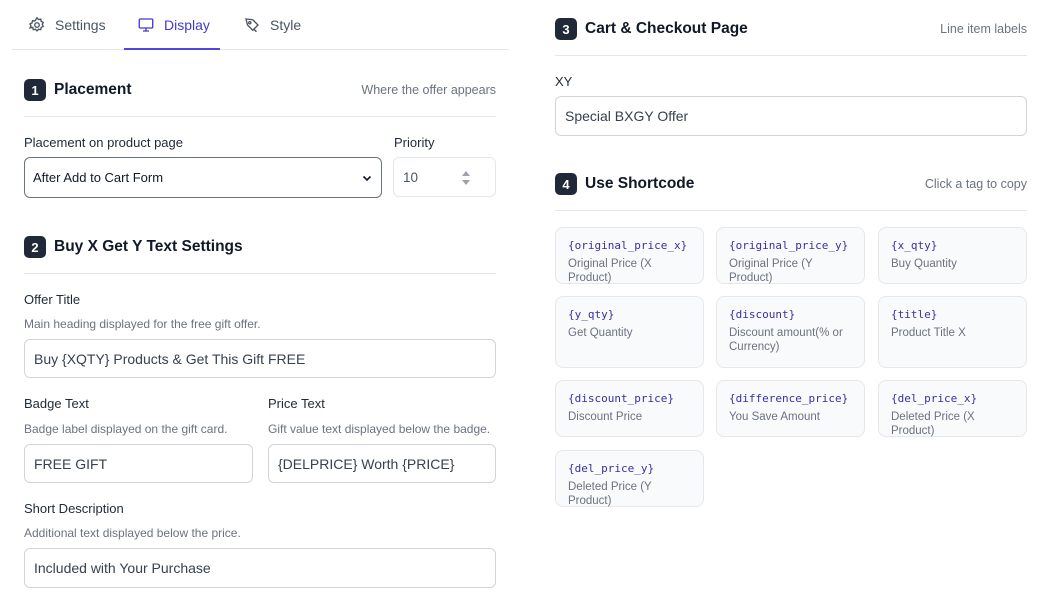 Image resolution: width=1056 pixels, height=605 pixels. Describe the element at coordinates (775, 417) in the screenshot. I see `tag-description: You Save Amount` at that location.